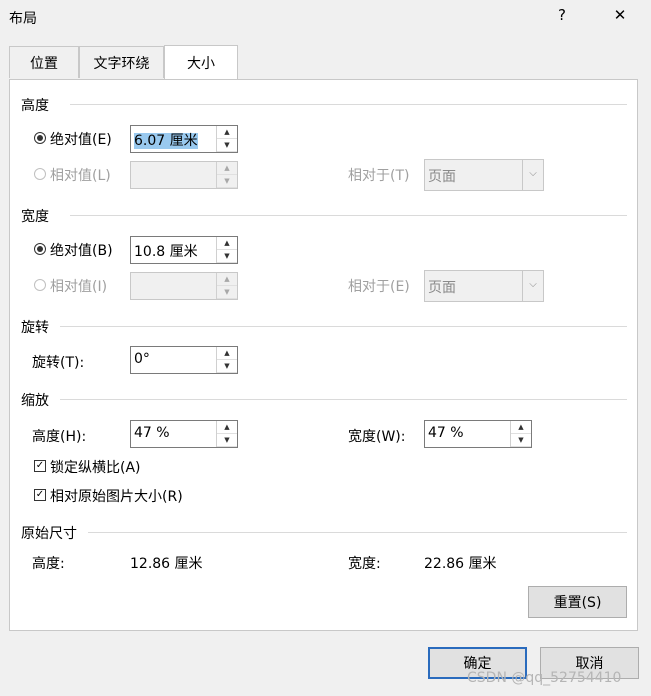 Image resolution: width=651 pixels, height=696 pixels. Describe the element at coordinates (35, 328) in the screenshot. I see `rotation-section-title: 旋转` at that location.